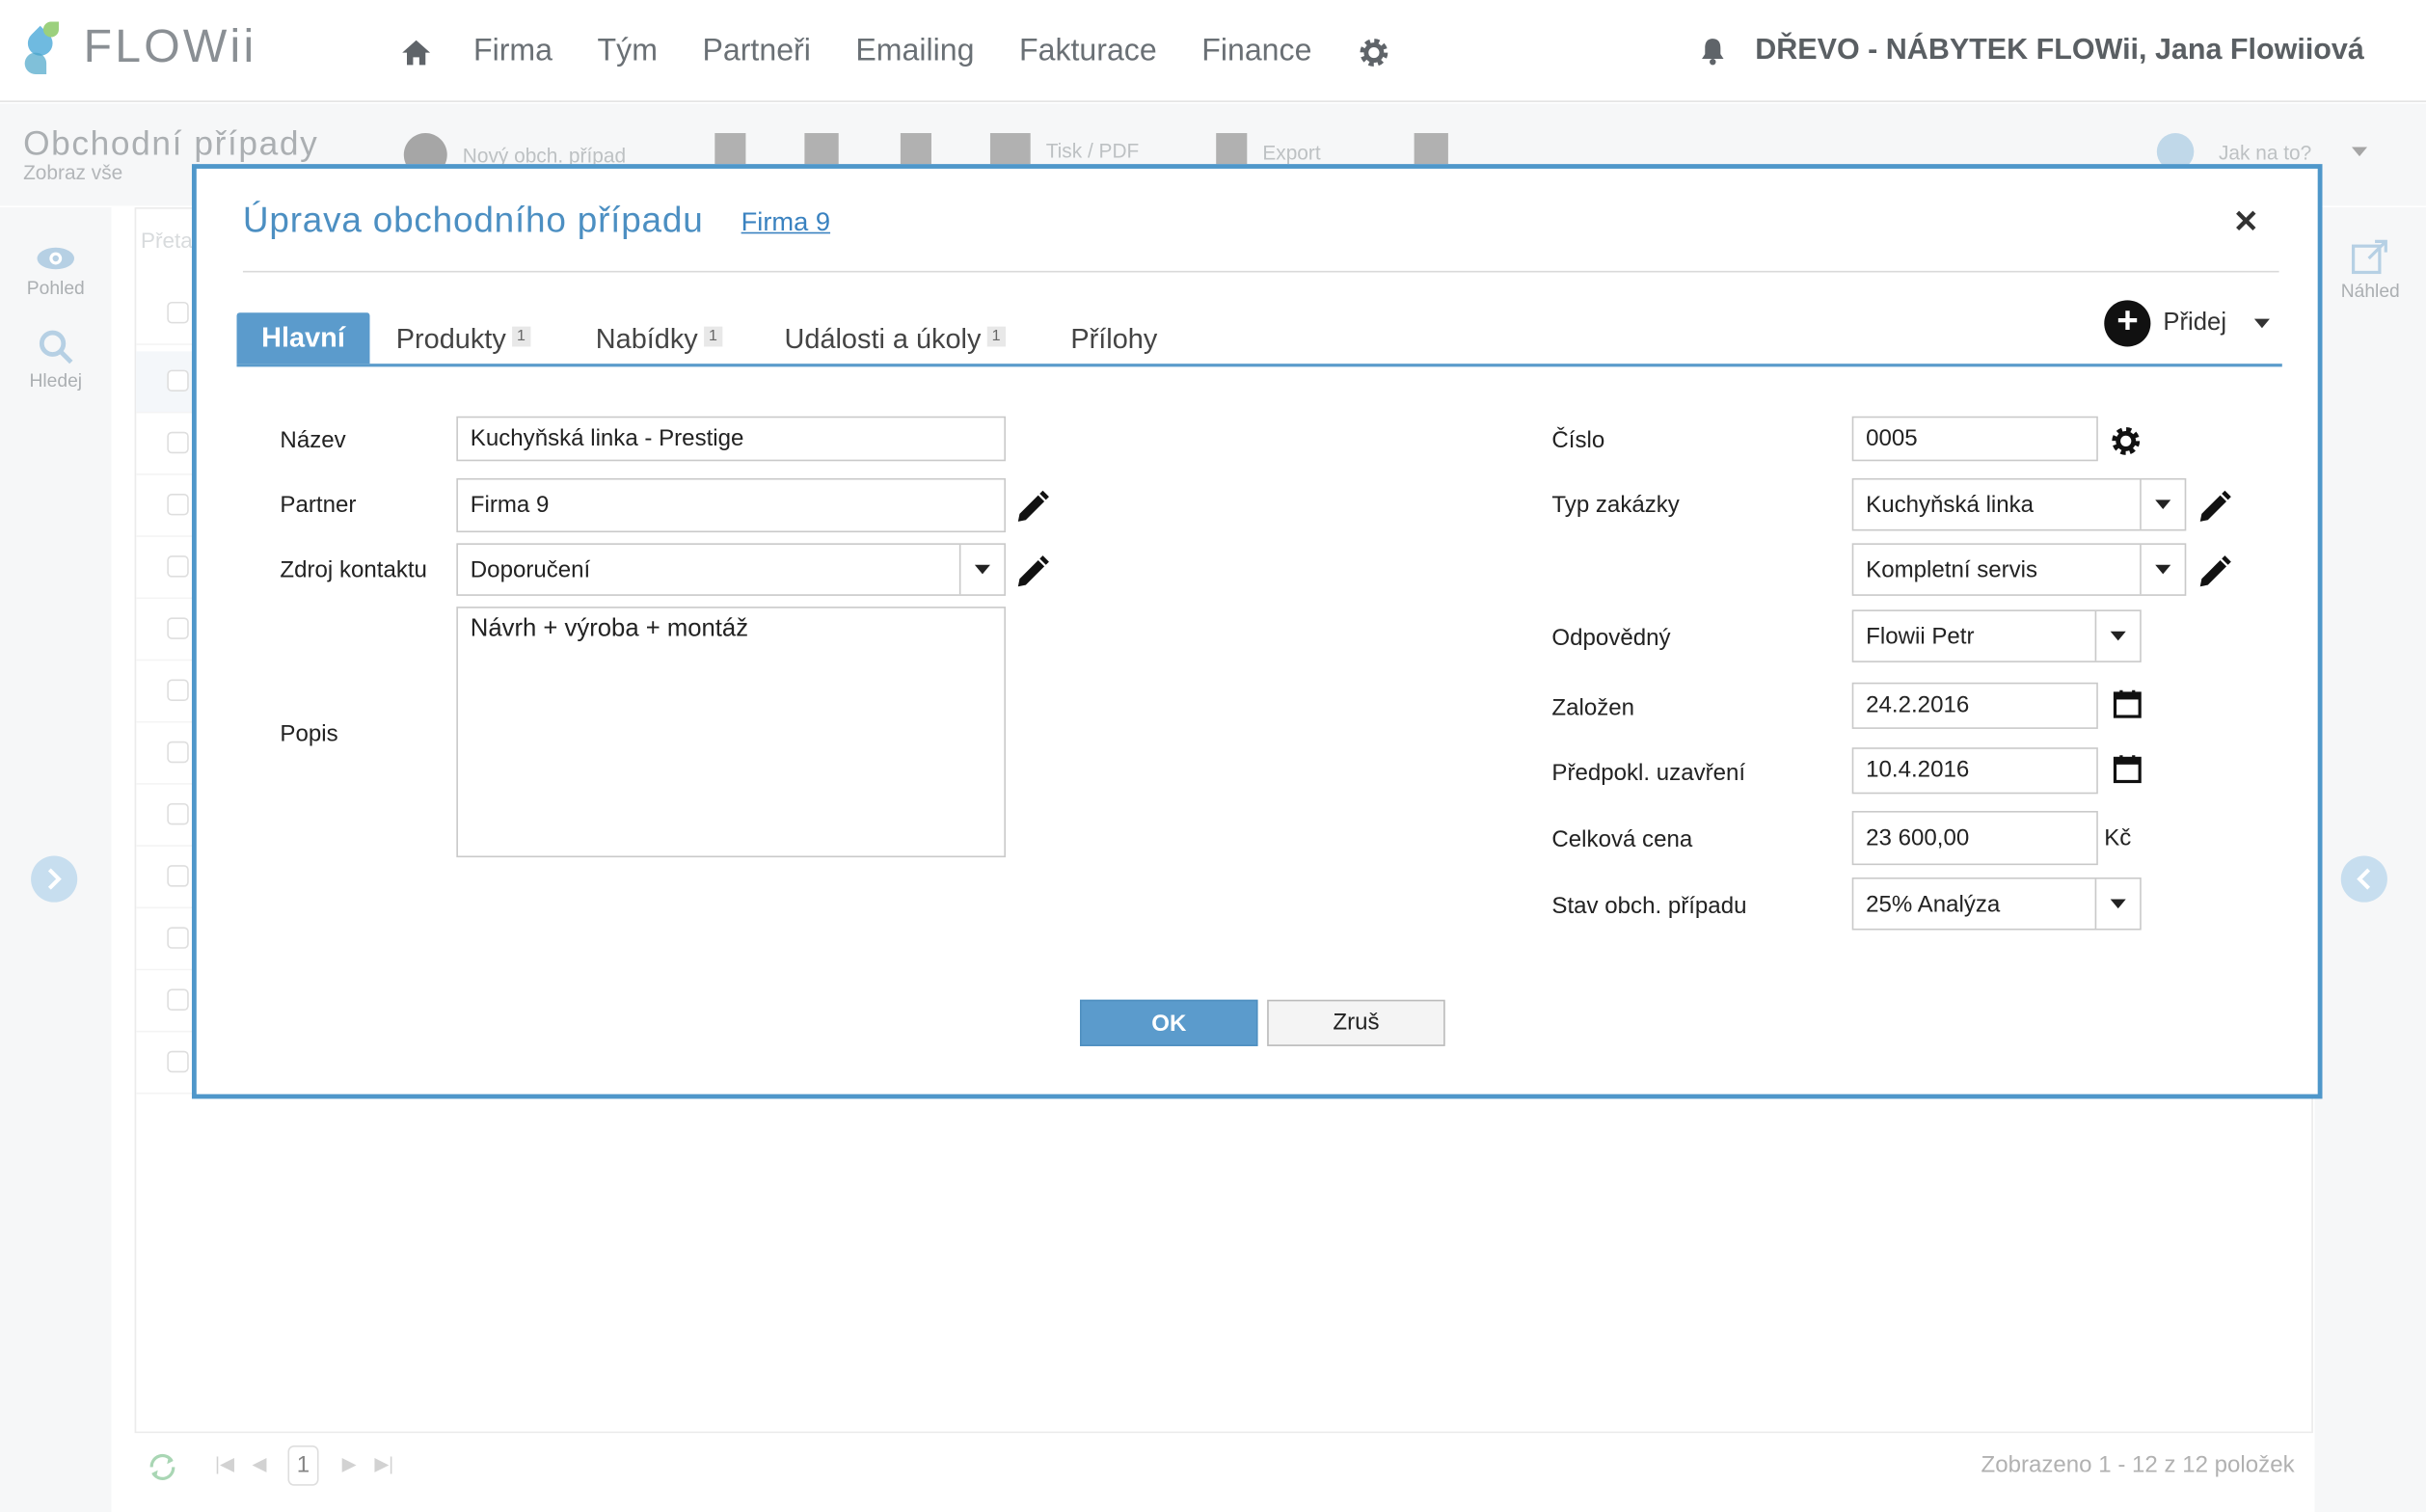 The height and width of the screenshot is (1512, 2426). I want to click on number-label: Číslo, so click(1578, 440).